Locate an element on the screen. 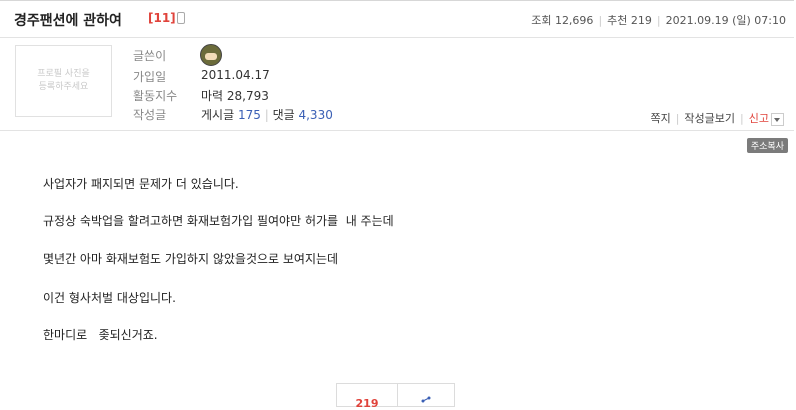 Image resolution: width=796 pixels, height=410 pixels. profile-placeholder-text: 프로필 사진을 등록하주세요 is located at coordinates (63, 80).